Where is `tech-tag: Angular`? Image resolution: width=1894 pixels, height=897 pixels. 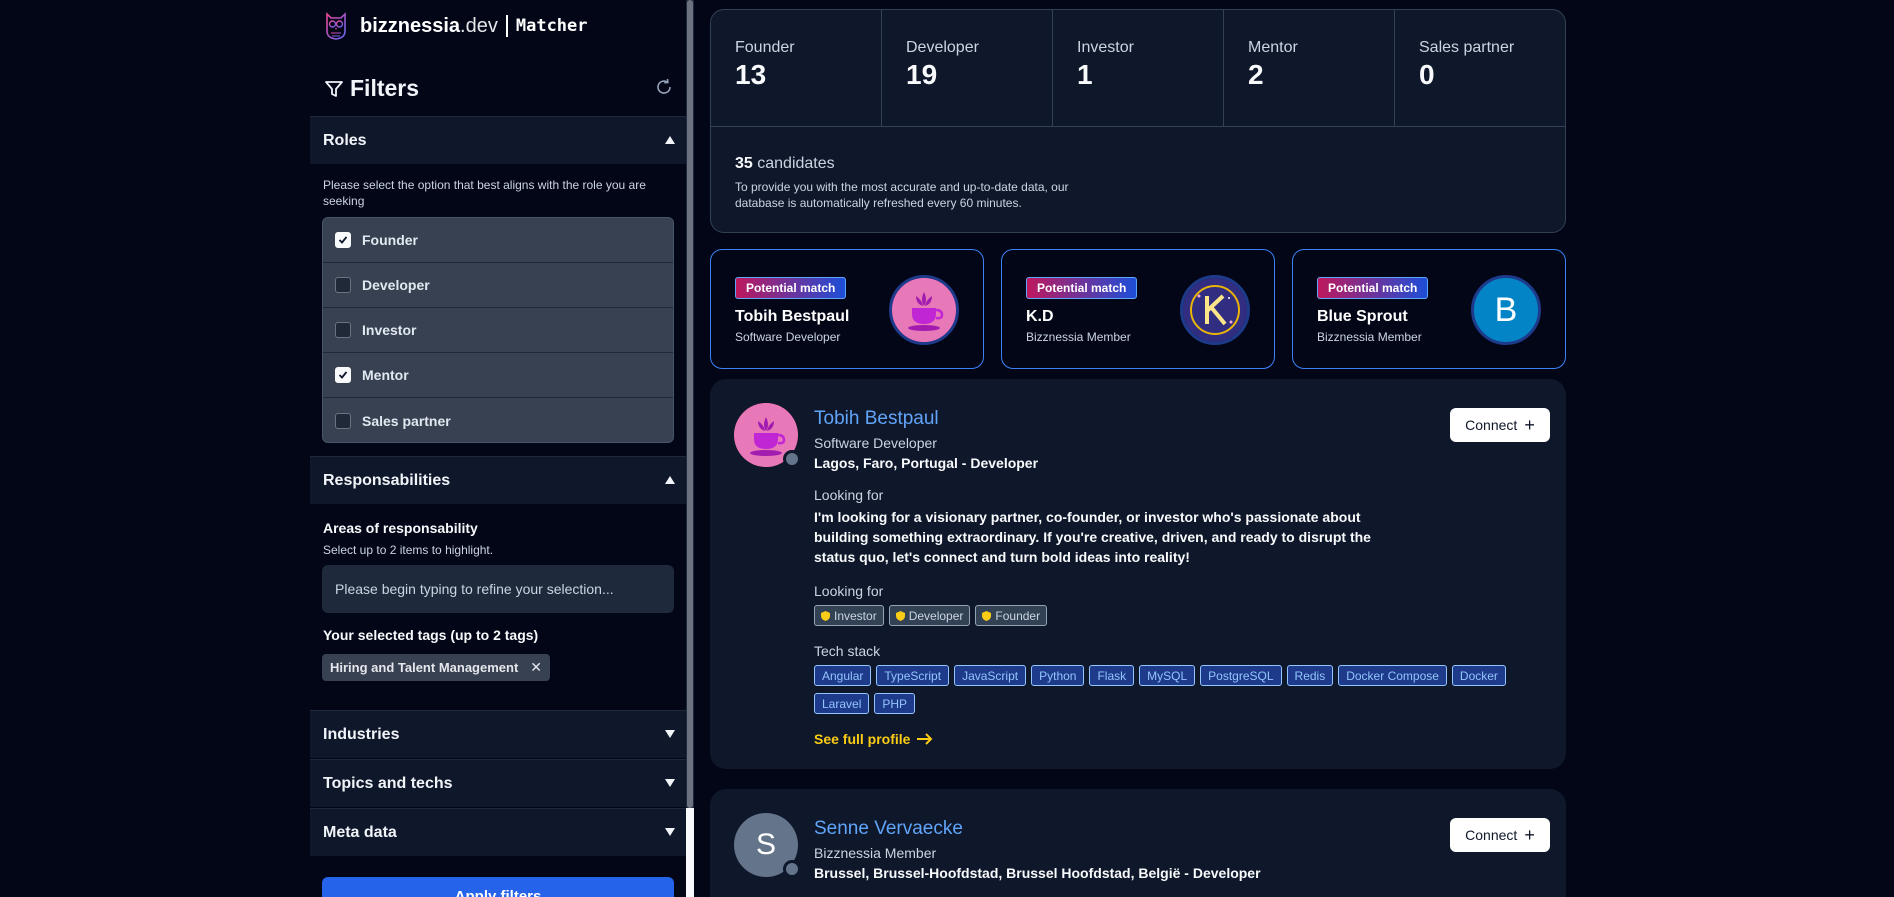
tech-tag: Angular is located at coordinates (843, 675).